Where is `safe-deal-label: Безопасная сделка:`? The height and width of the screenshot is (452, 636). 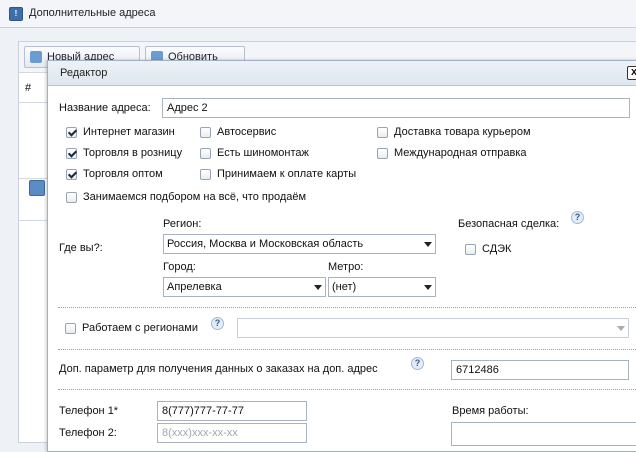 safe-deal-label: Безопасная сделка: is located at coordinates (509, 224).